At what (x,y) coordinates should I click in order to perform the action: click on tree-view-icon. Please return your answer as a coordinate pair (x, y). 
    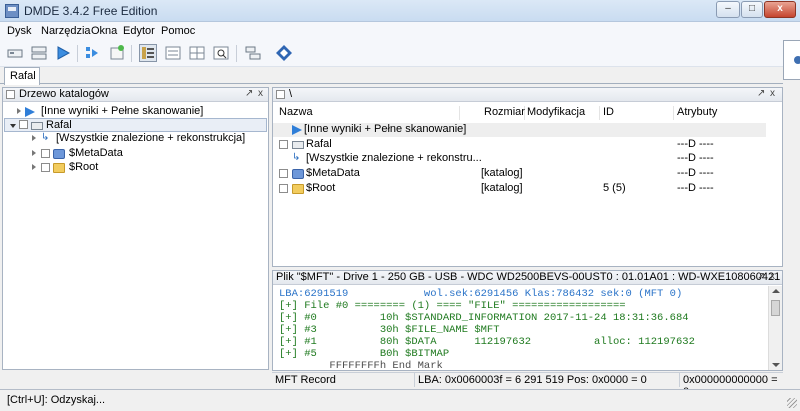
    Looking at the image, I should click on (148, 53).